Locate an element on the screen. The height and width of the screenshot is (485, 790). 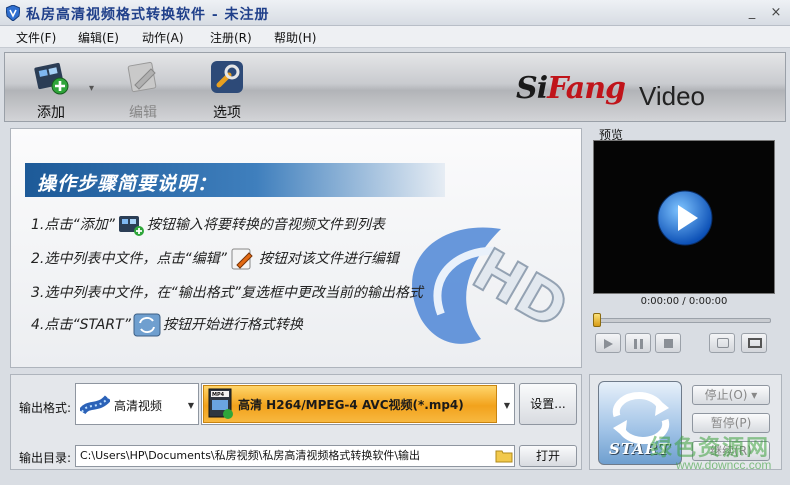
video-screen is located at coordinates (684, 217).